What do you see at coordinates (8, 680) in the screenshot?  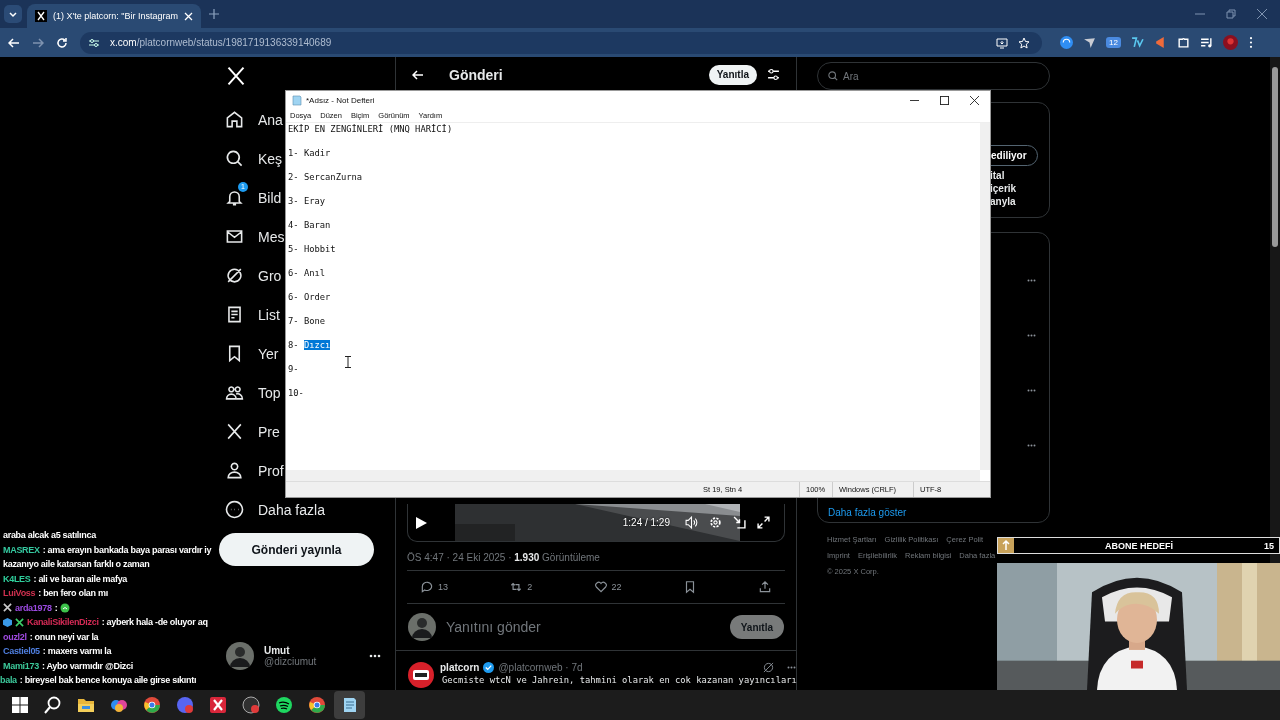 I see `chat-username: bala` at bounding box center [8, 680].